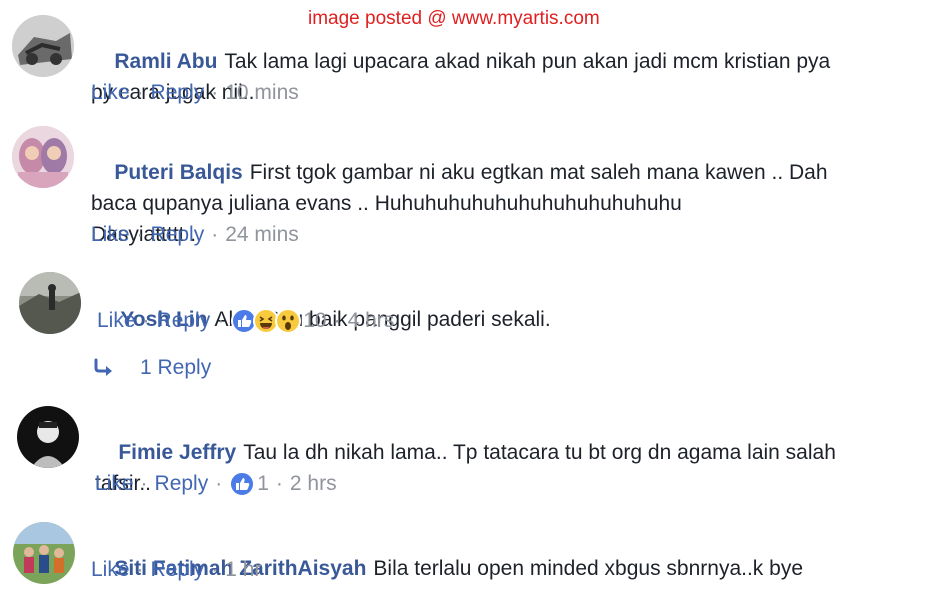  I want to click on wow-reaction-icon, so click(288, 321).